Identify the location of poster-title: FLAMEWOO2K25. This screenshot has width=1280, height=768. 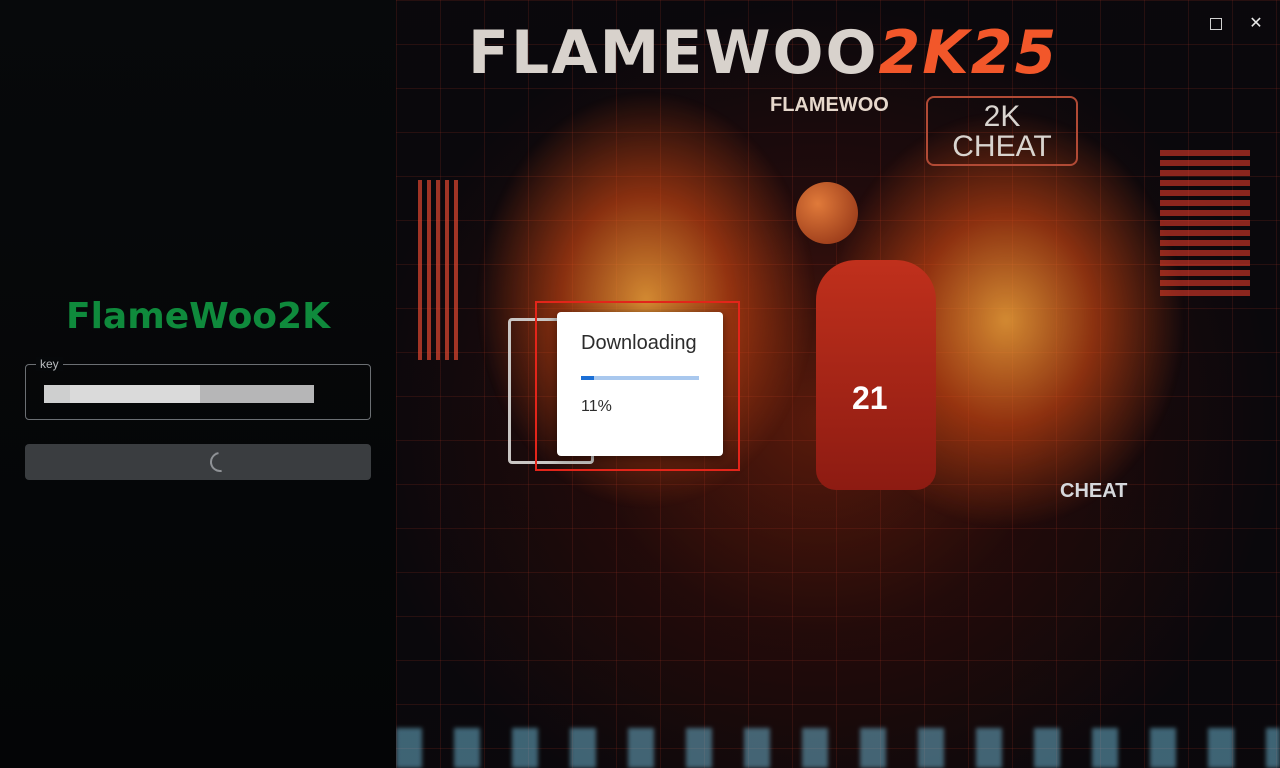
(828, 53).